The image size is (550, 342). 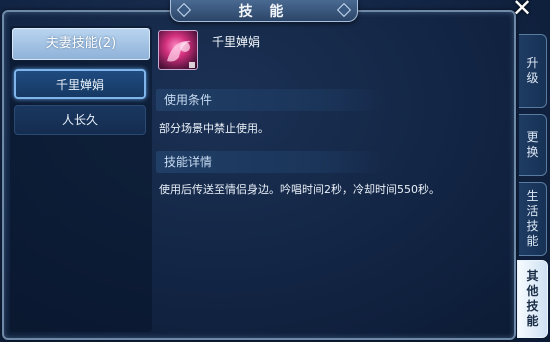 What do you see at coordinates (532, 78) in the screenshot?
I see `tab-char: 级` at bounding box center [532, 78].